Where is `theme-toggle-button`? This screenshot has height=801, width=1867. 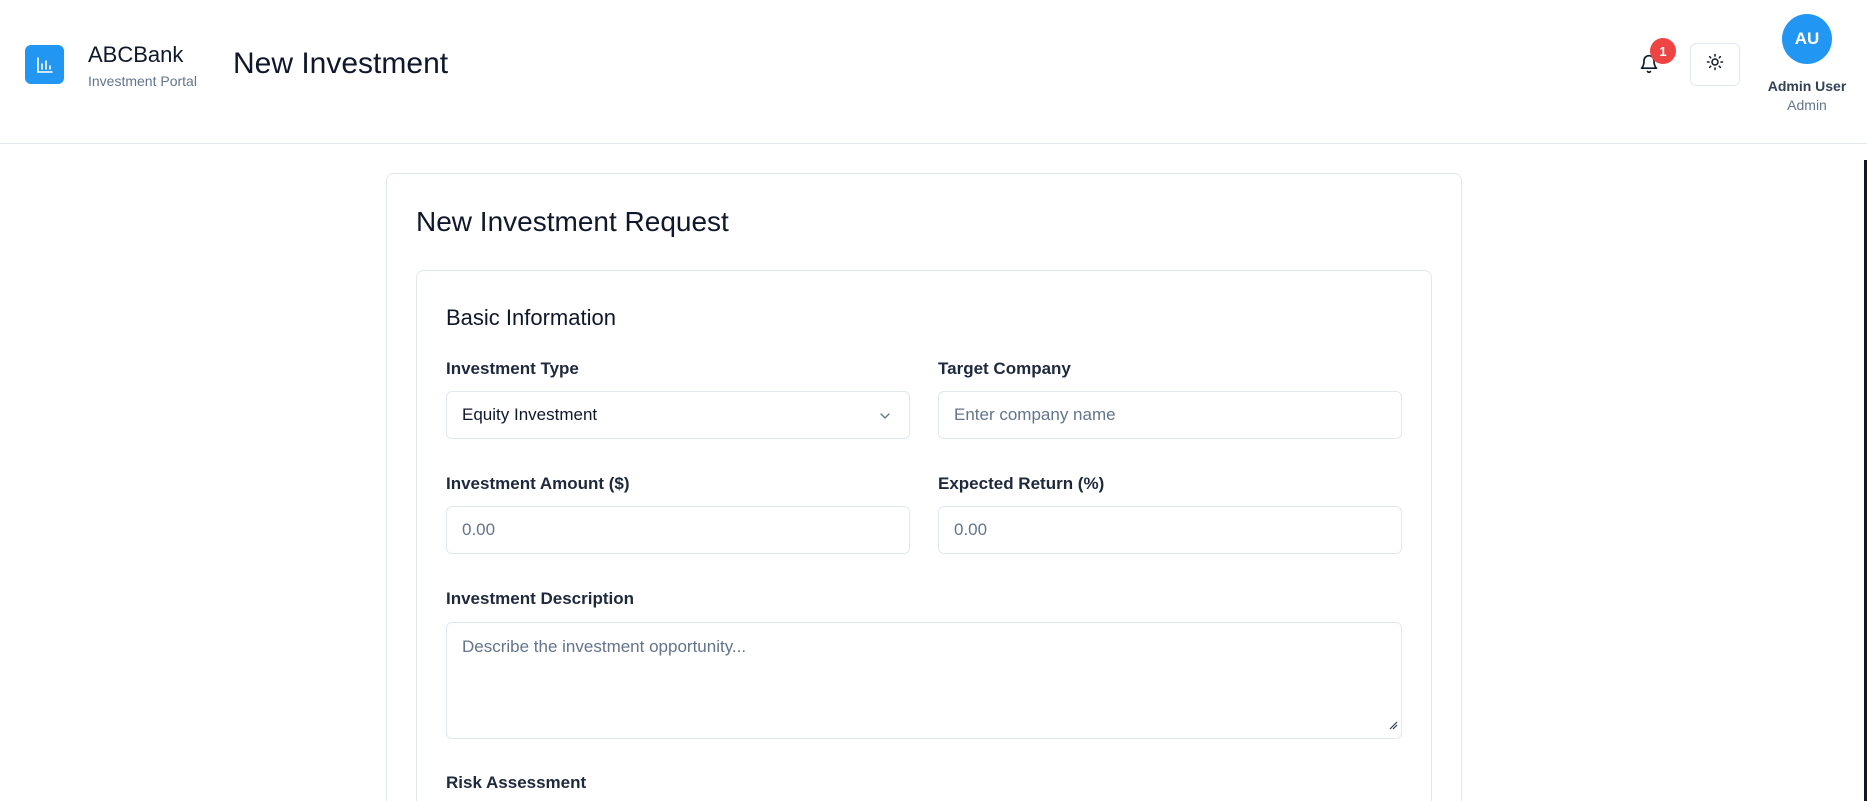 theme-toggle-button is located at coordinates (1715, 64).